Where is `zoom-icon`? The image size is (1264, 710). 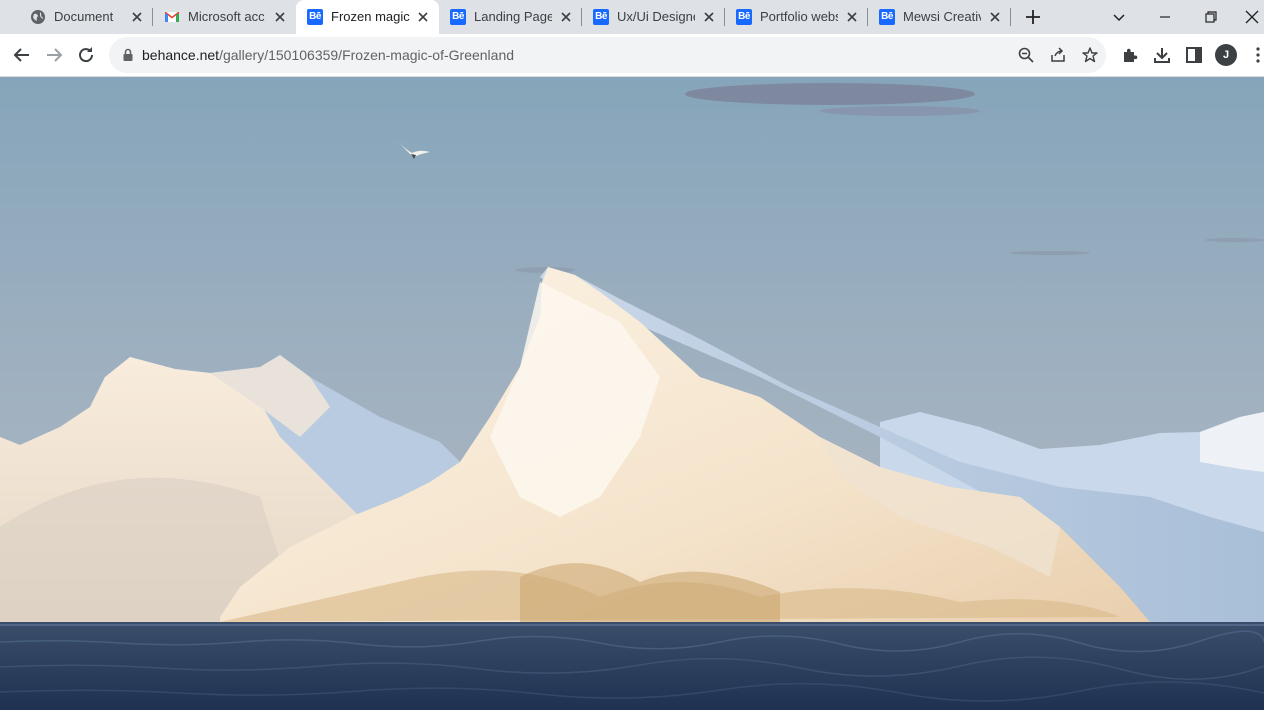
zoom-icon is located at coordinates (1026, 55).